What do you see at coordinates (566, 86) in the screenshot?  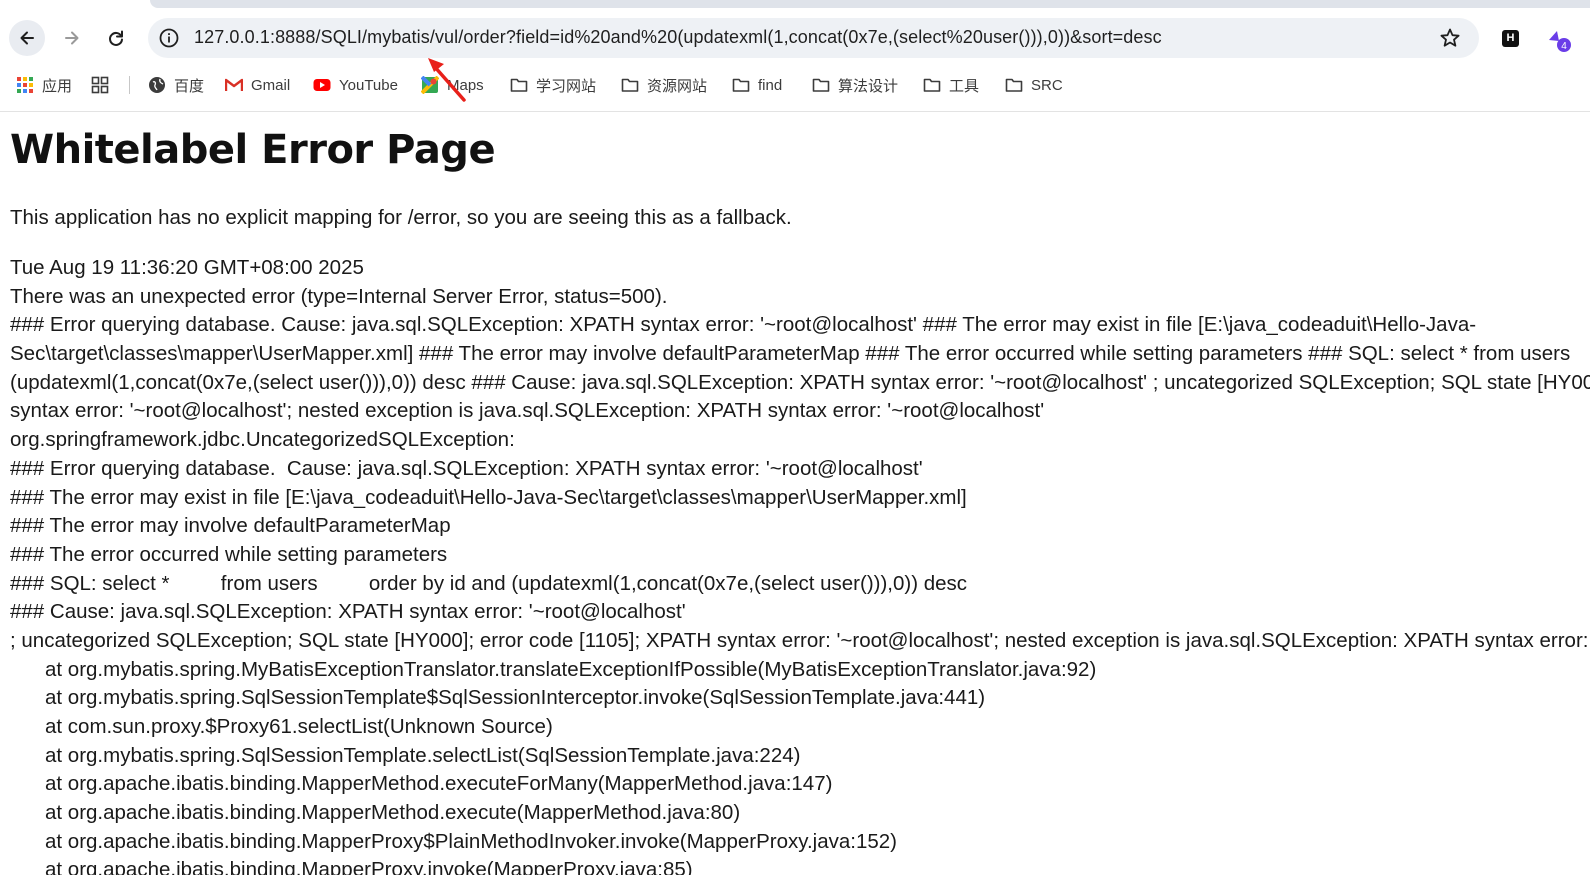 I see `bookmark-label: 学习网站` at bounding box center [566, 86].